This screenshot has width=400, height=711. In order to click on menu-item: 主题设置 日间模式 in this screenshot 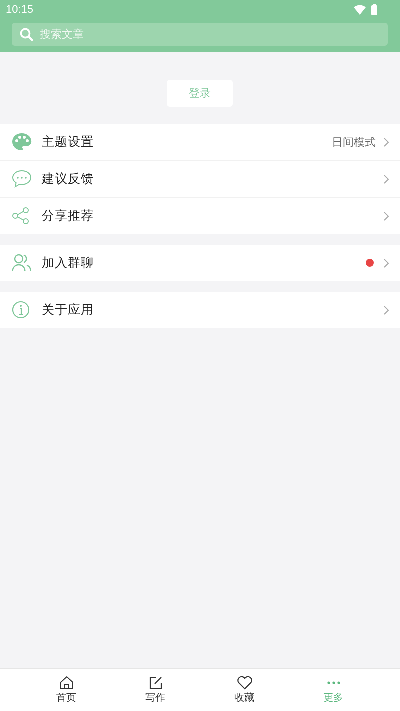, I will do `click(200, 142)`.